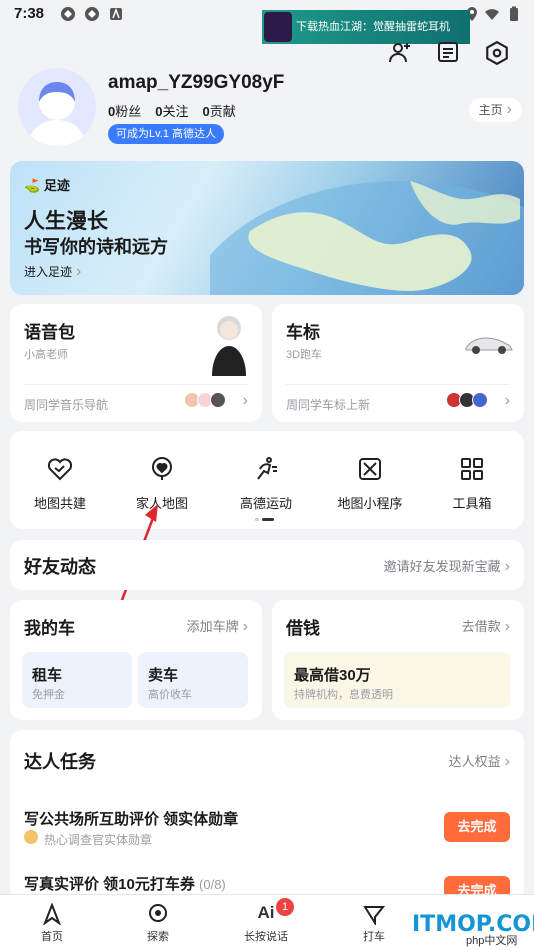 This screenshot has width=534, height=950. Describe the element at coordinates (196, 82) in the screenshot. I see `username: amap_YZ99GY08yF` at that location.